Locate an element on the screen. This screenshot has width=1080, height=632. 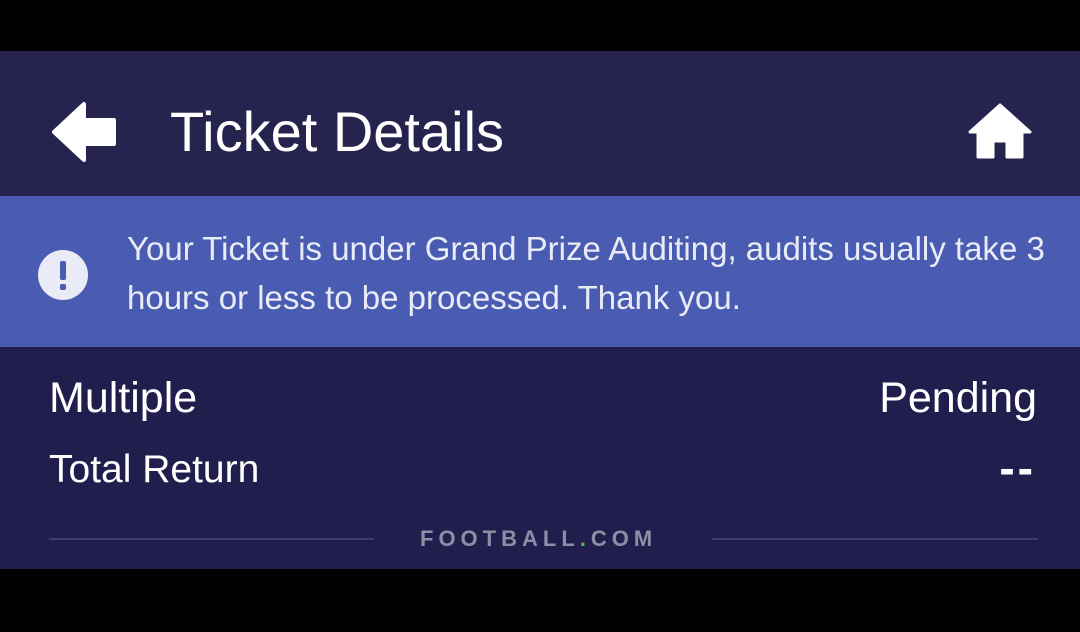
home-icon is located at coordinates (1000, 131).